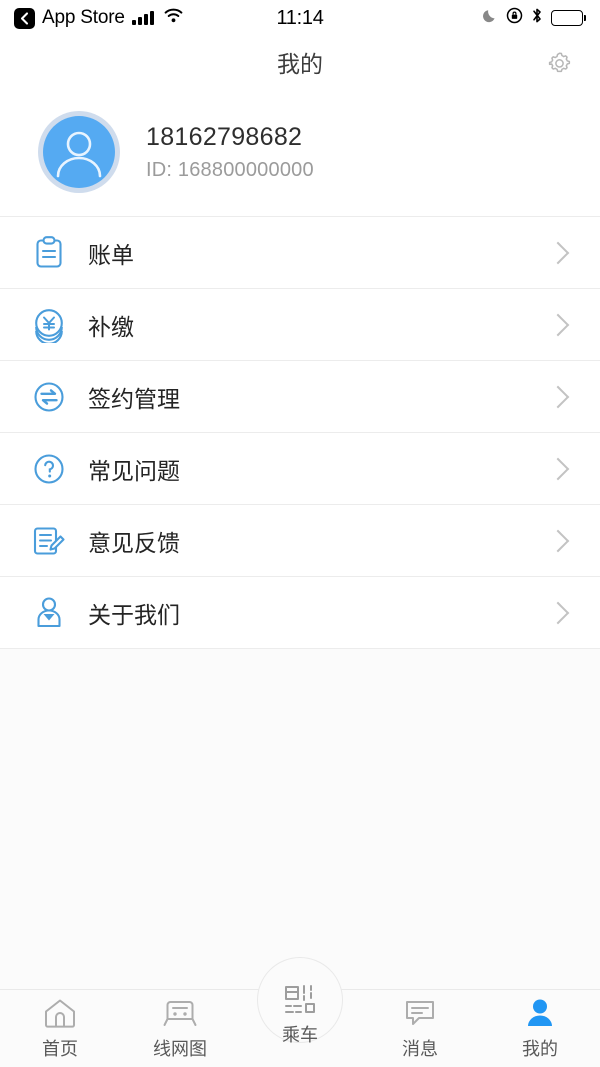 Image resolution: width=600 pixels, height=1067 pixels. I want to click on tab-bar: 首页 线网图 乘车 消息 我的, so click(300, 1012).